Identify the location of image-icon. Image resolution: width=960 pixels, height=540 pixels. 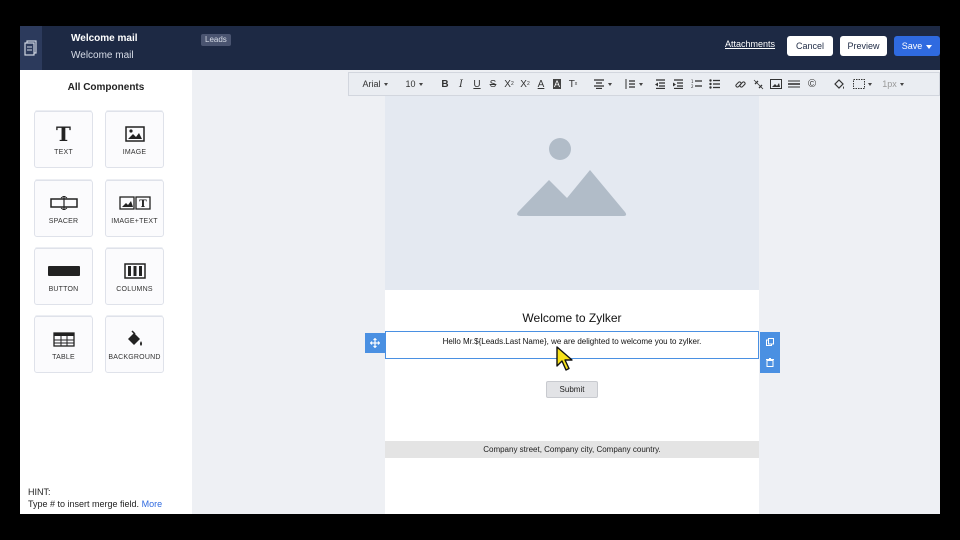
(134, 134).